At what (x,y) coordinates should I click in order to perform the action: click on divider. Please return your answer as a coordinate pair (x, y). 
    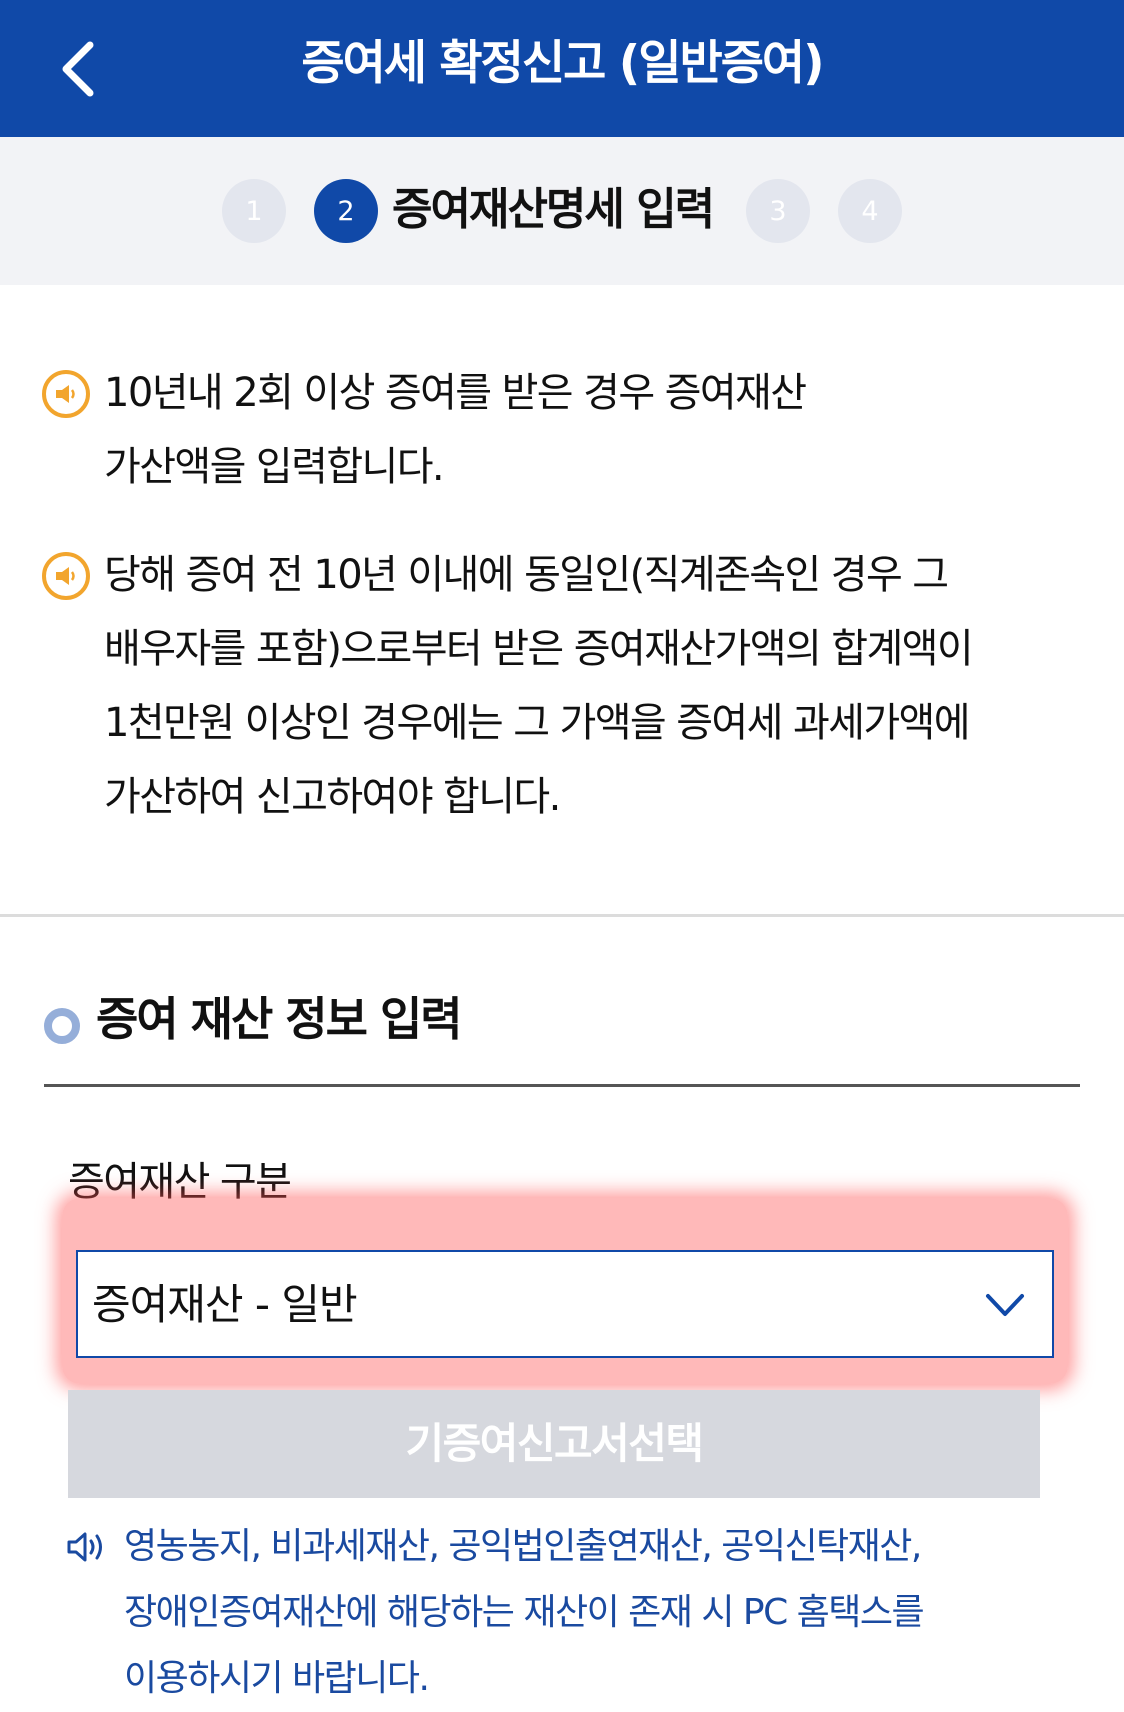
    Looking at the image, I should click on (562, 915).